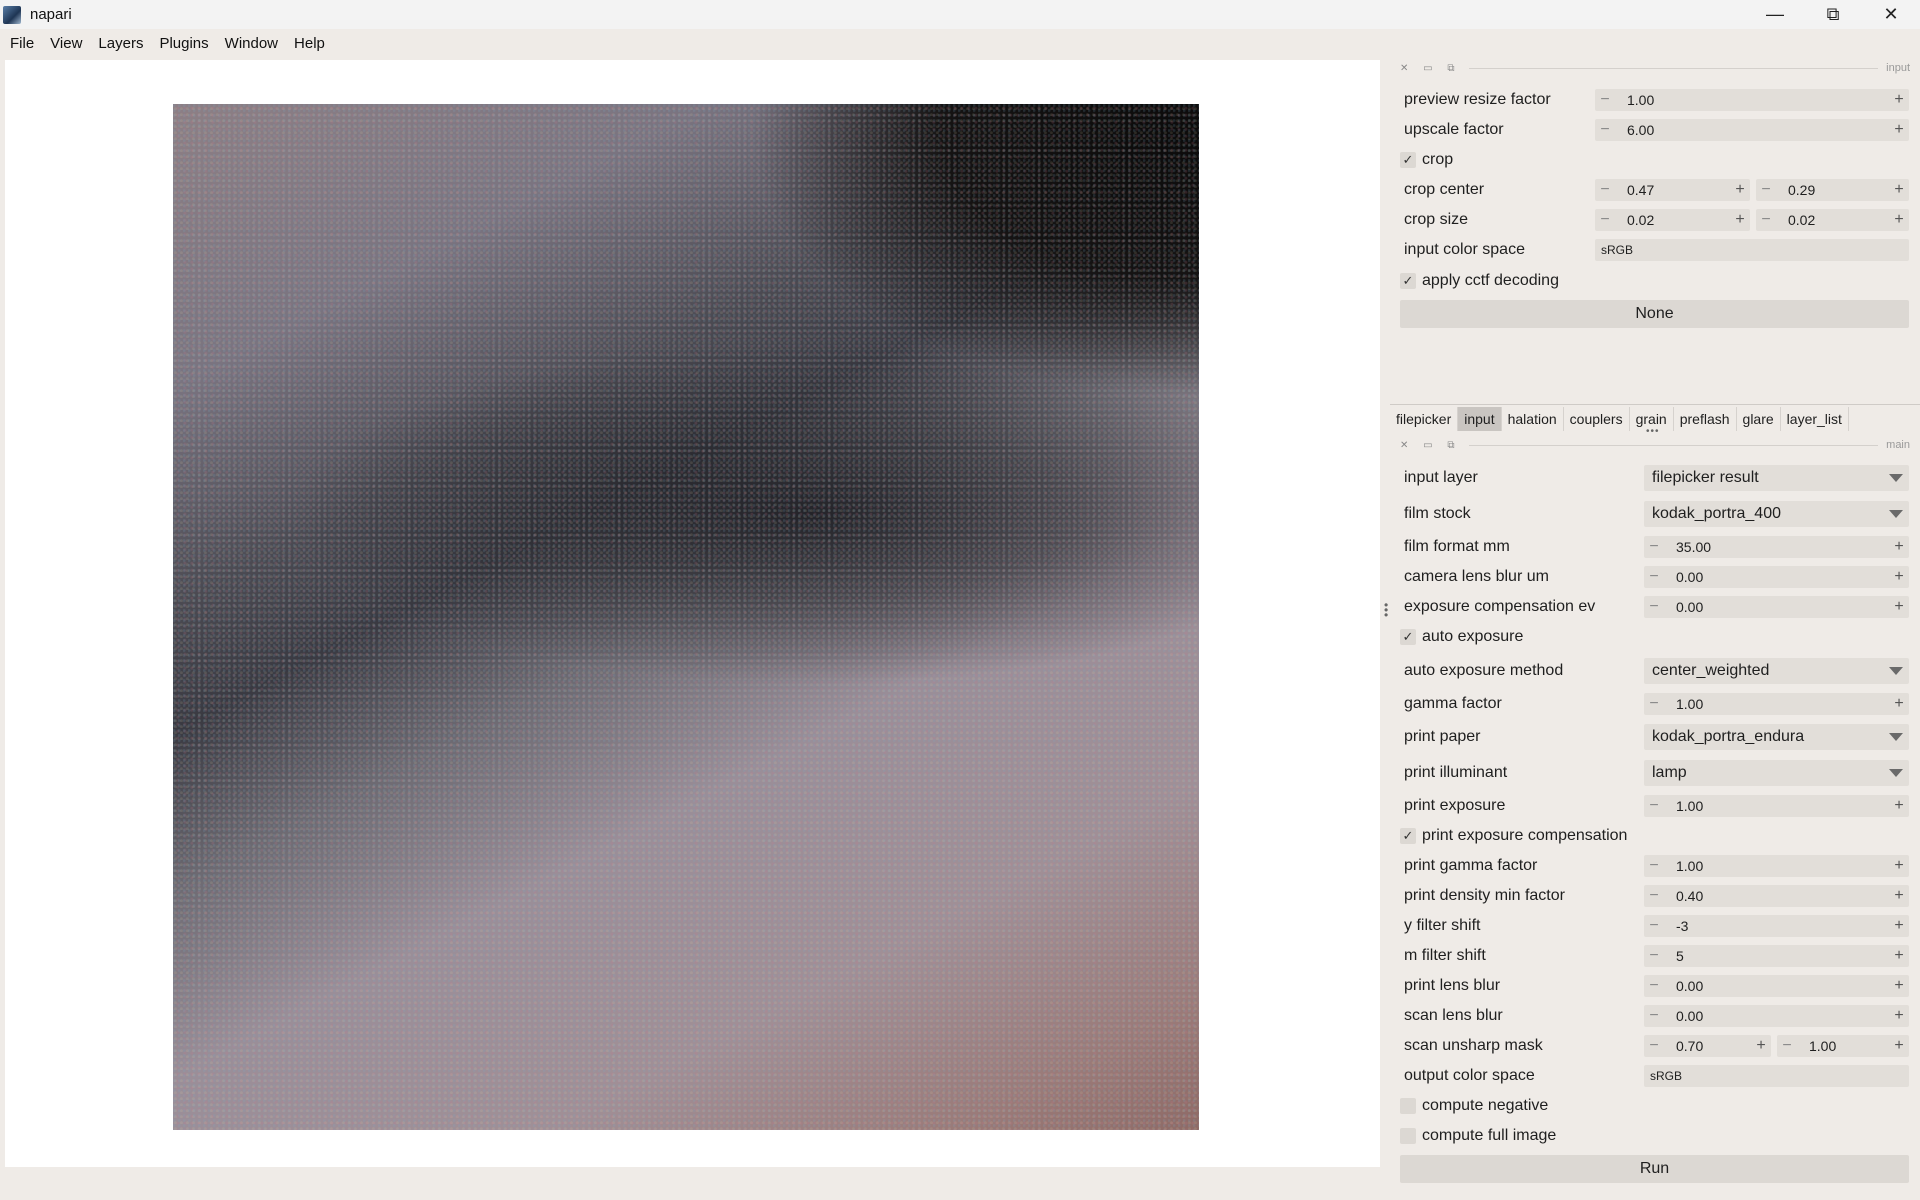  I want to click on m-filter-shift-spinbox: − 5 +, so click(1776, 956).